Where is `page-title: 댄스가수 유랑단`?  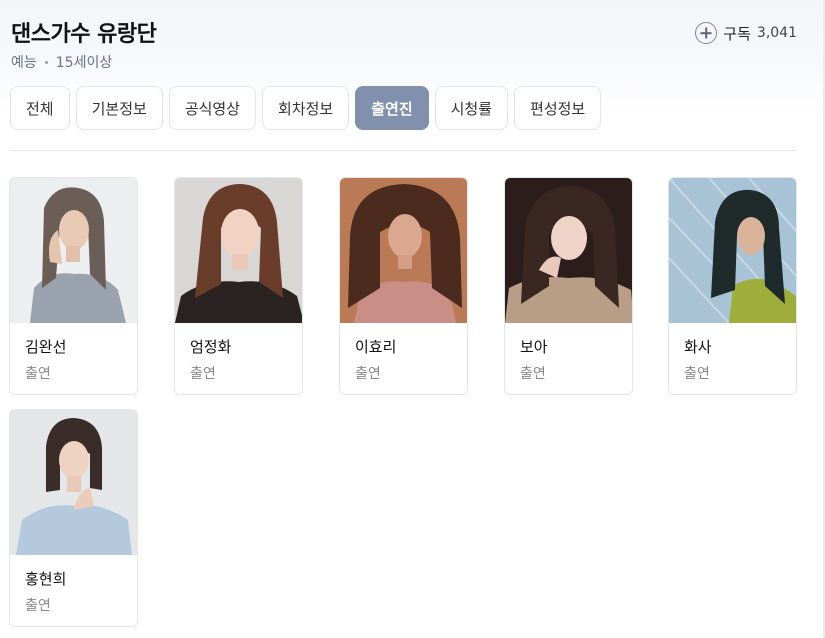
page-title: 댄스가수 유랑단 is located at coordinates (84, 34).